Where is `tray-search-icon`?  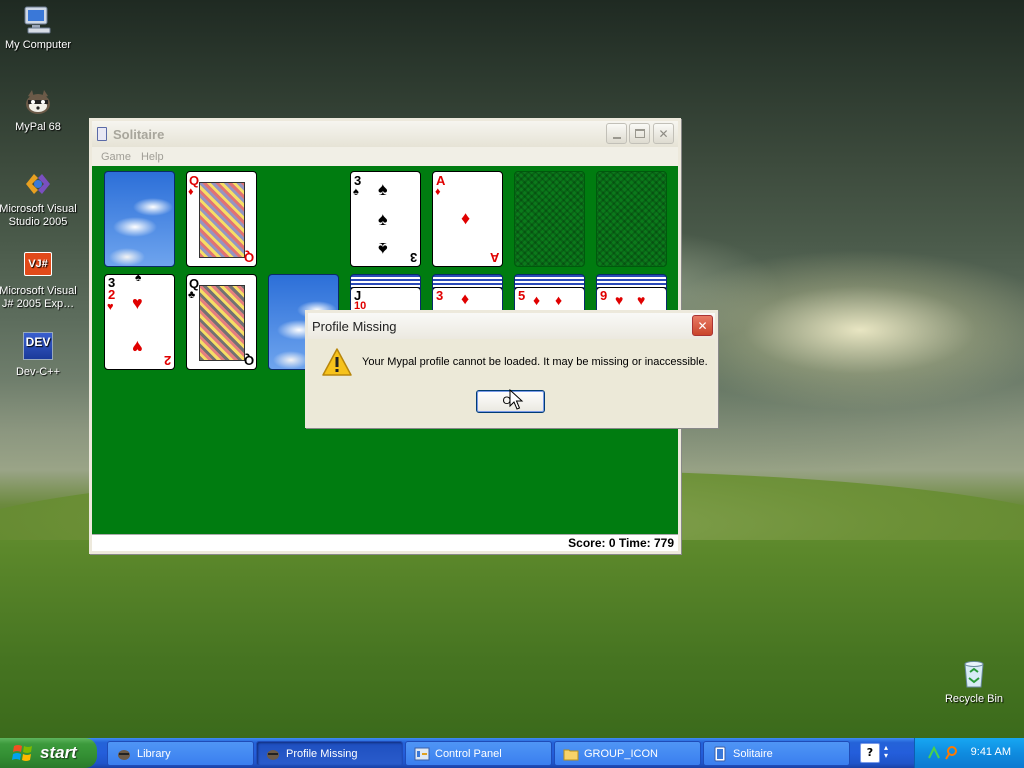 tray-search-icon is located at coordinates (953, 753).